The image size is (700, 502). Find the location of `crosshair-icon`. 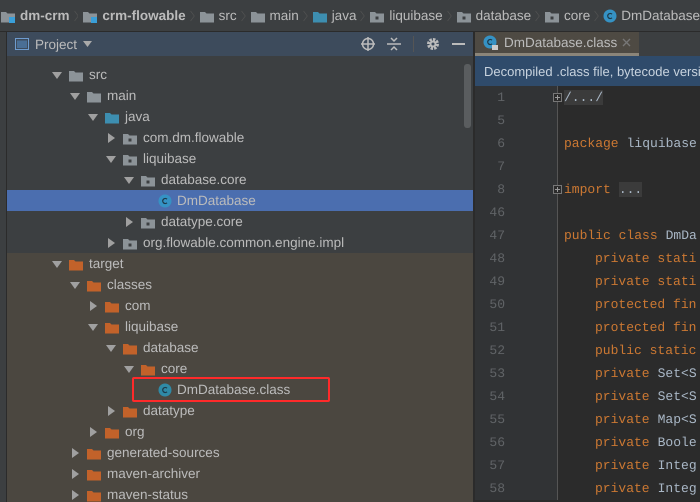

crosshair-icon is located at coordinates (368, 44).